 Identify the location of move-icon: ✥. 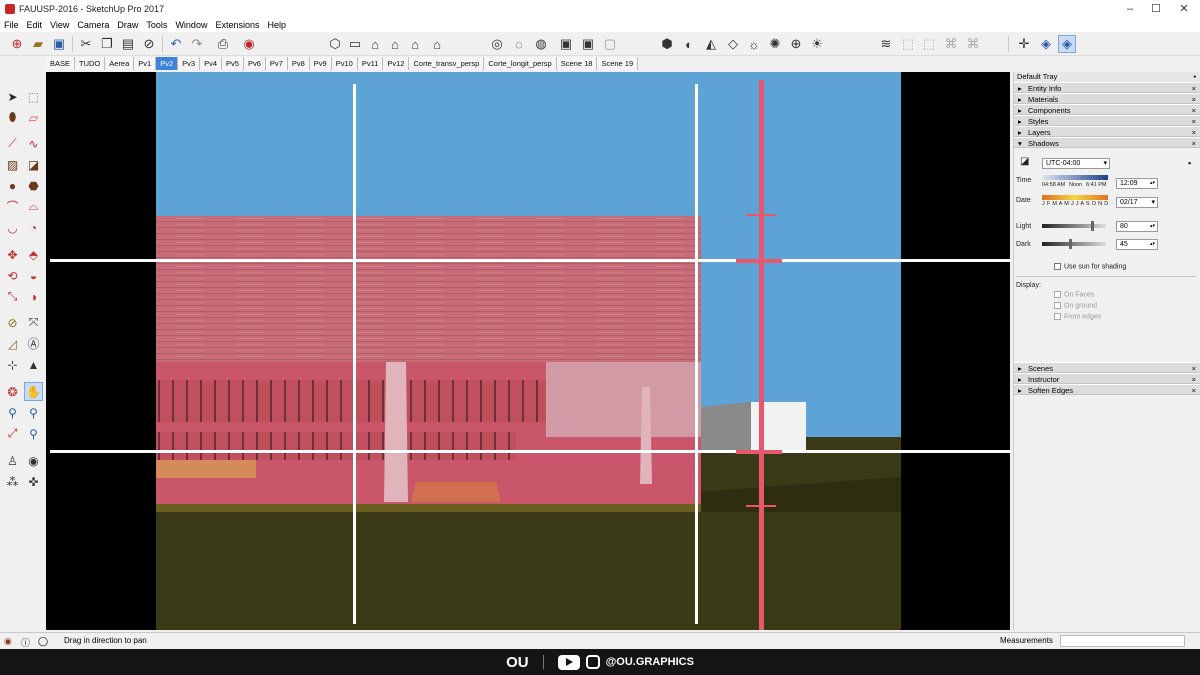
(12, 254).